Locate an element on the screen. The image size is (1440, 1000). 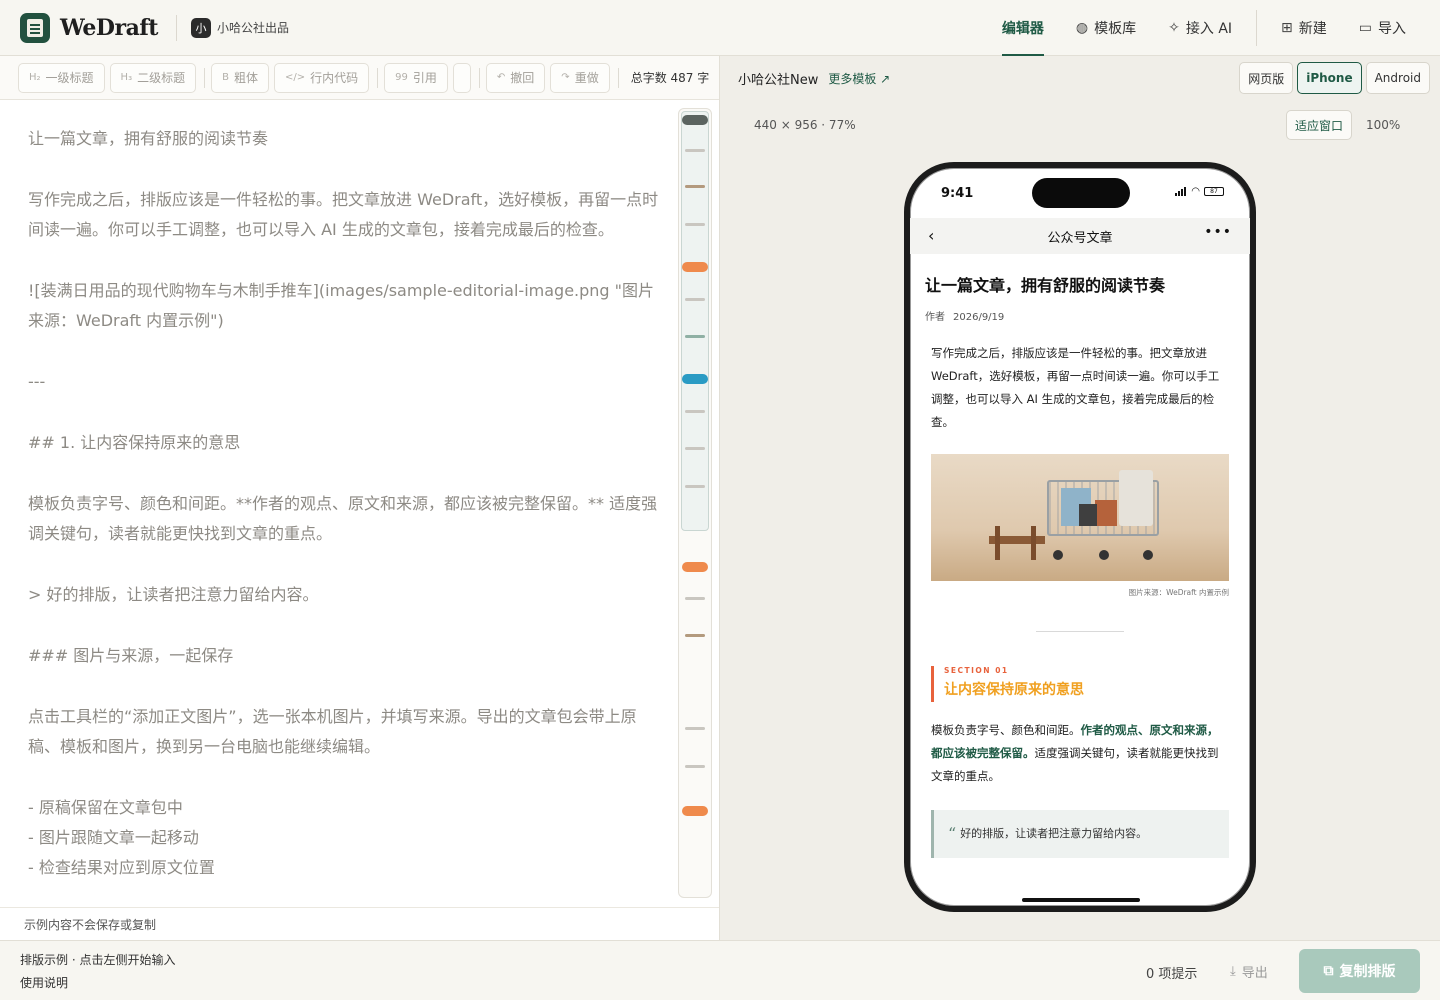
dynamic-island is located at coordinates (1081, 193).